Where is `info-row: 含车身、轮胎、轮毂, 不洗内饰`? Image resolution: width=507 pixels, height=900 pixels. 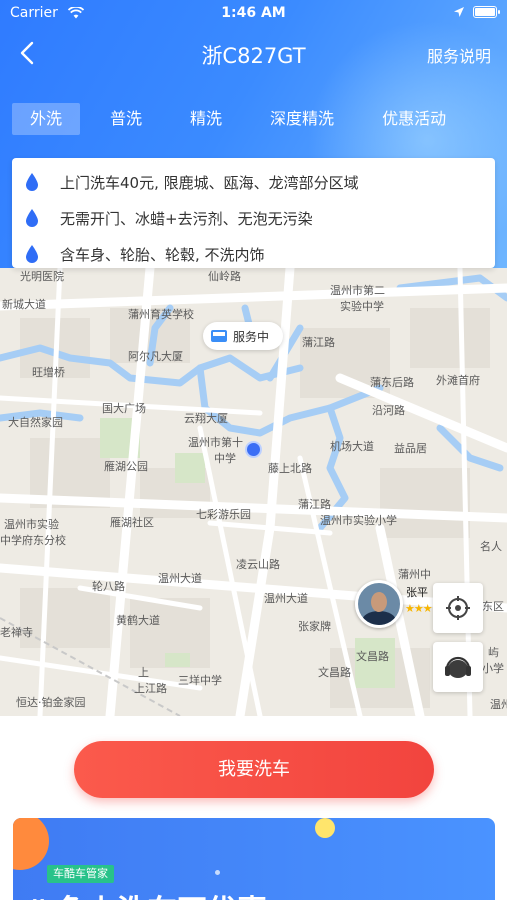
info-row: 含车身、轮胎、轮毂, 不洗内饰 is located at coordinates (253, 254).